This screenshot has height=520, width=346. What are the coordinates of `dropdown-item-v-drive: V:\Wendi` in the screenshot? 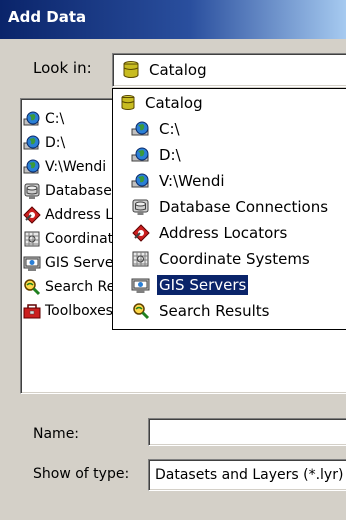 It's located at (179, 181).